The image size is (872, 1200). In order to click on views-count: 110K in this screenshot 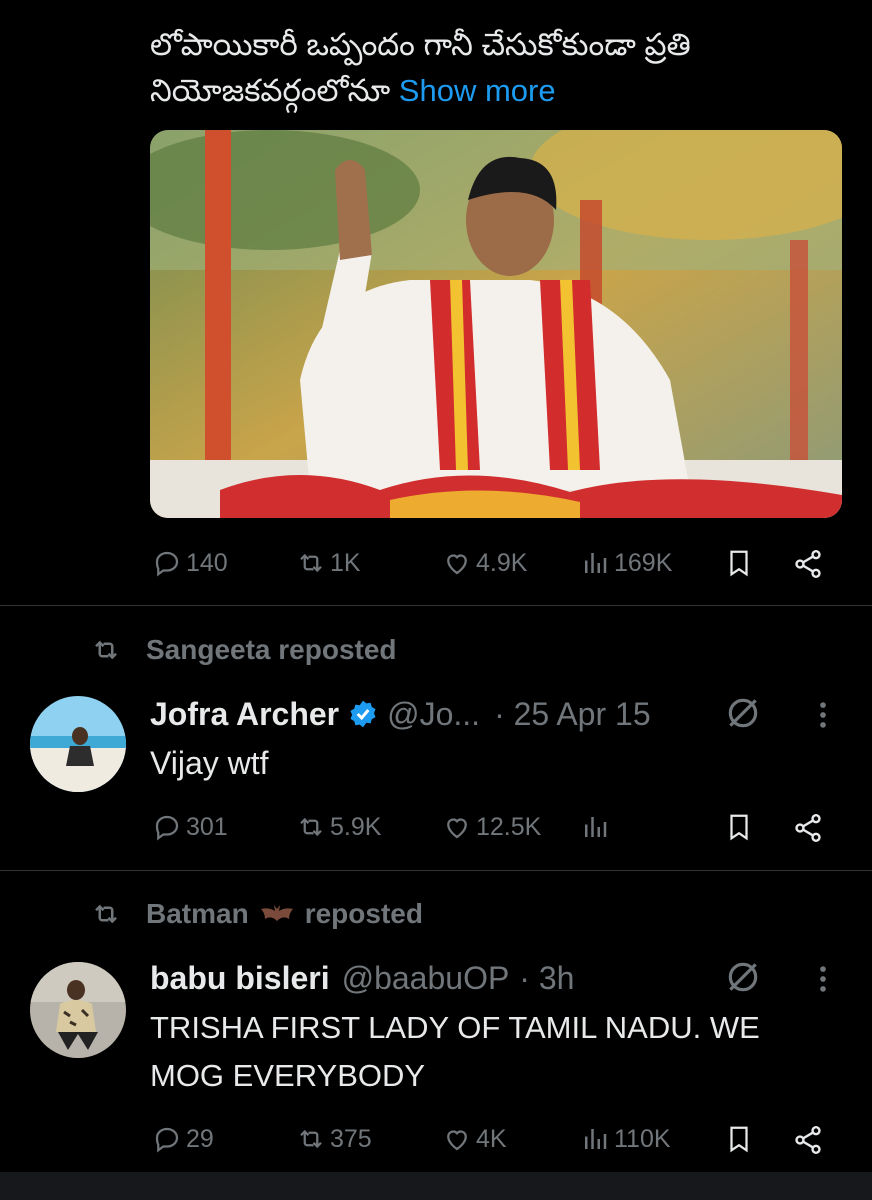, I will do `click(642, 1138)`.